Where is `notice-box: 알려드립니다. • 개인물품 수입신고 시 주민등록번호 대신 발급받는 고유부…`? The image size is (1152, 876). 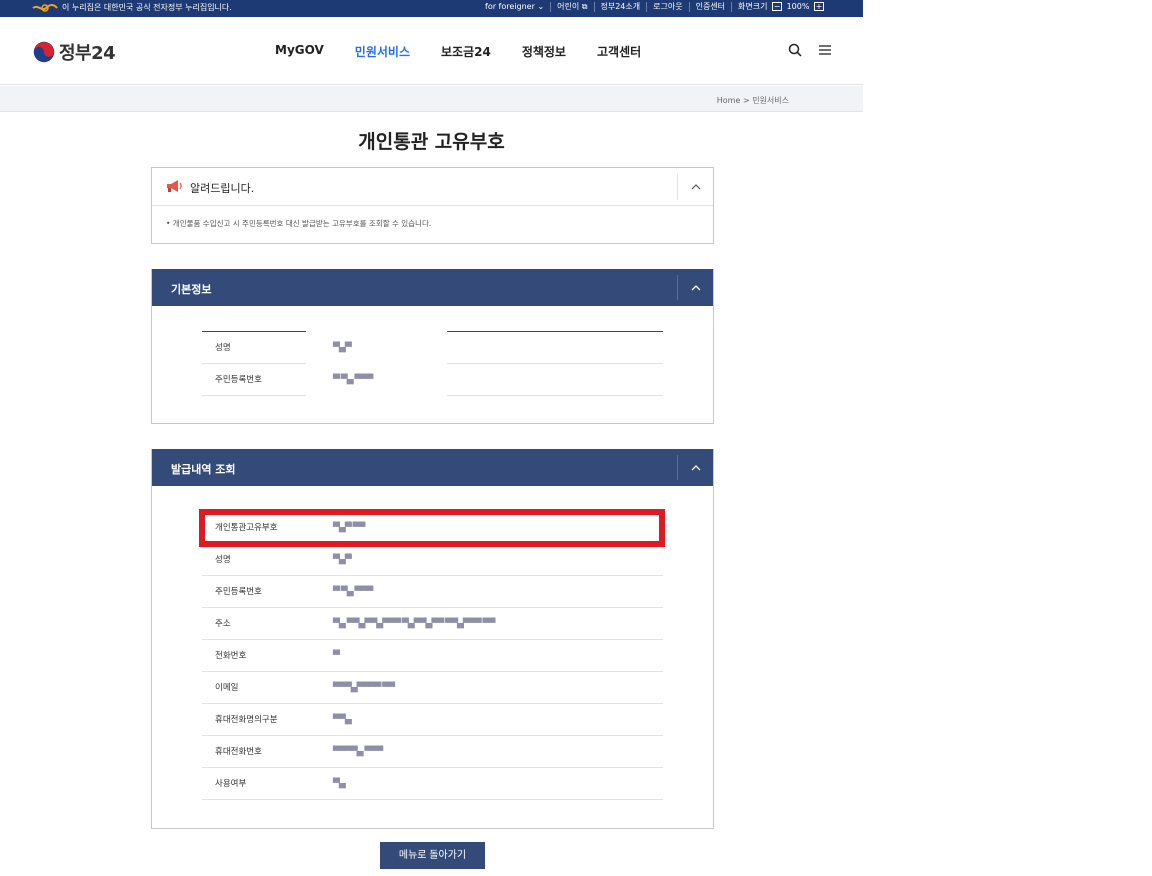
notice-box: 알려드립니다. • 개인물품 수입신고 시 주민등록번호 대신 발급받는 고유부… is located at coordinates (432, 205).